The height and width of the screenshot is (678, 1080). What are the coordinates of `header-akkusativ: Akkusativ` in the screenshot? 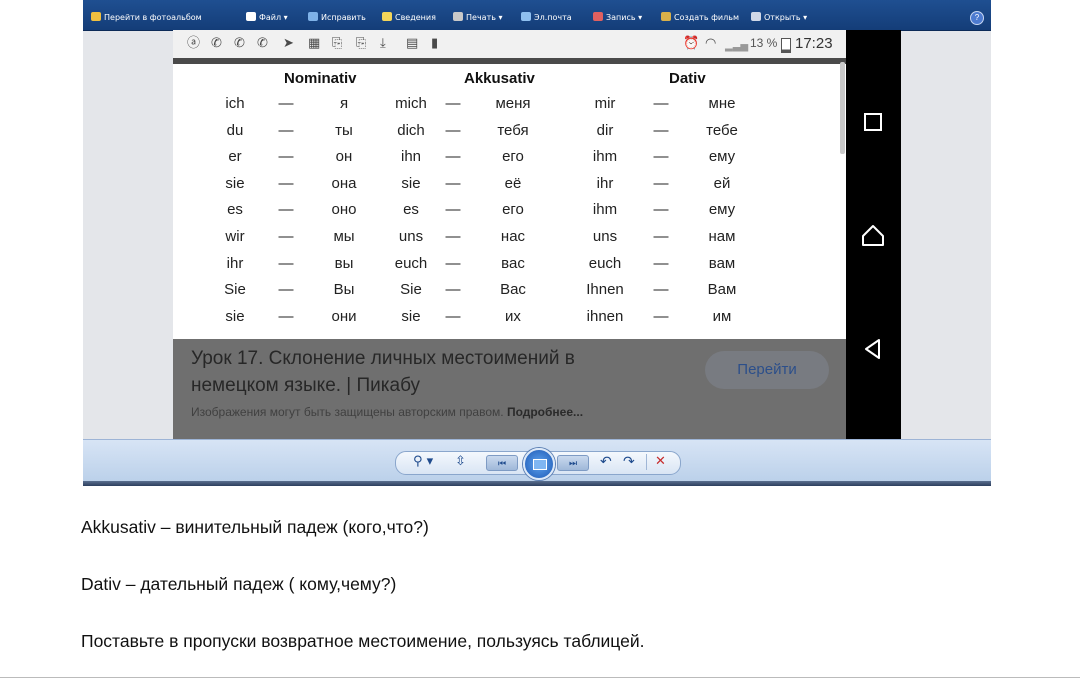 It's located at (499, 78).